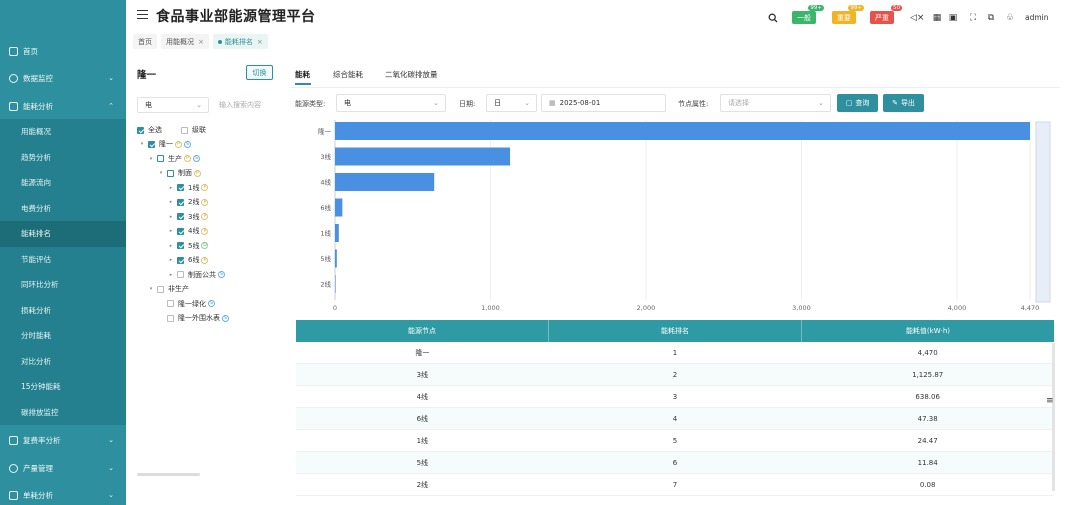  I want to click on sidebar-subitem: 电费分析, so click(63, 208).